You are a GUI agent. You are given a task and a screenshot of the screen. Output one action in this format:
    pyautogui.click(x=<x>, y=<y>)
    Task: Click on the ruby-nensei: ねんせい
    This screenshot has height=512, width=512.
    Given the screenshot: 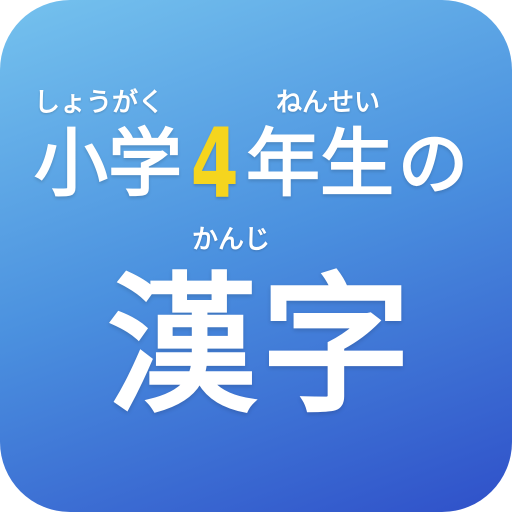 What is the action you would take?
    pyautogui.click(x=328, y=103)
    